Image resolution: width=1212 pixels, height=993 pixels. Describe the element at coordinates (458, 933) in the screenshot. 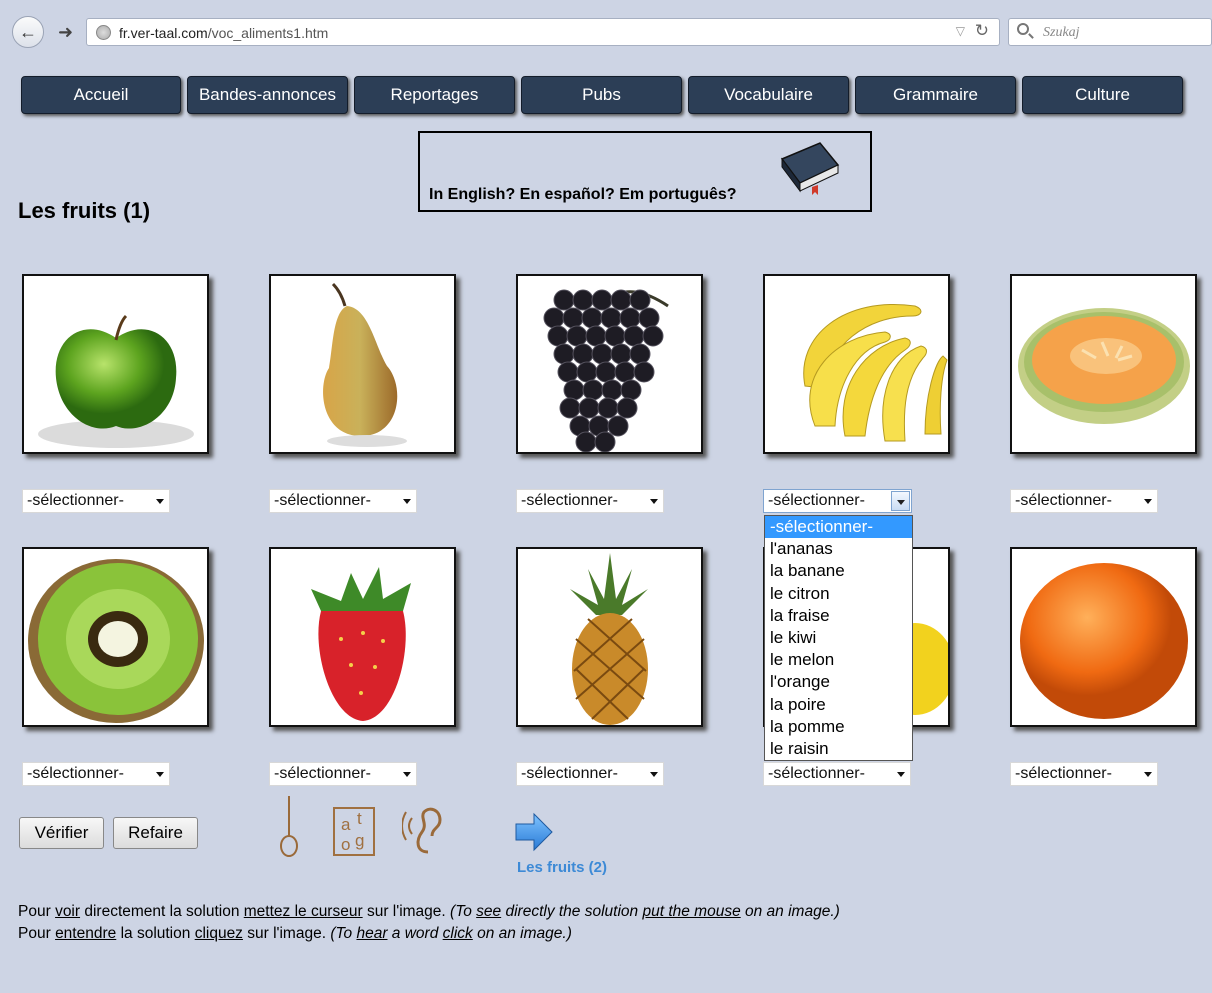

I see `link-click: click` at that location.